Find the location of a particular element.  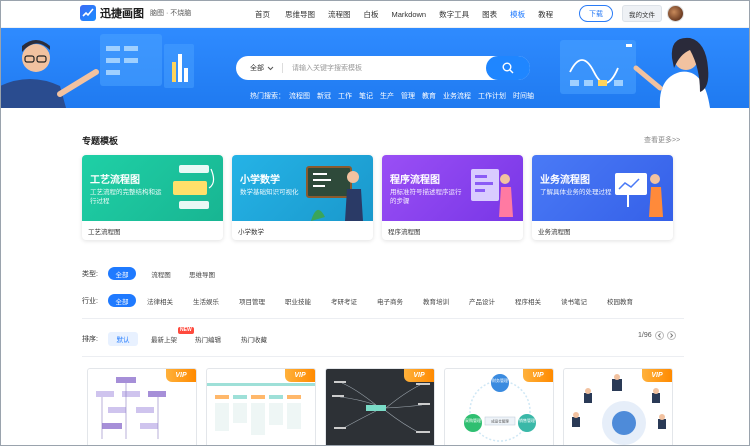

hot-term: 教育 is located at coordinates (429, 96).